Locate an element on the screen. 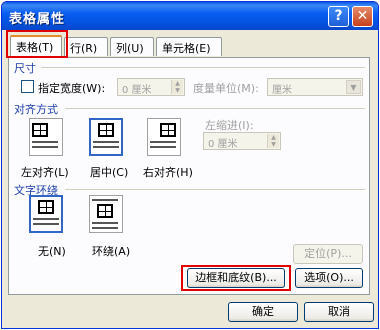  align-left-option is located at coordinates (46, 137).